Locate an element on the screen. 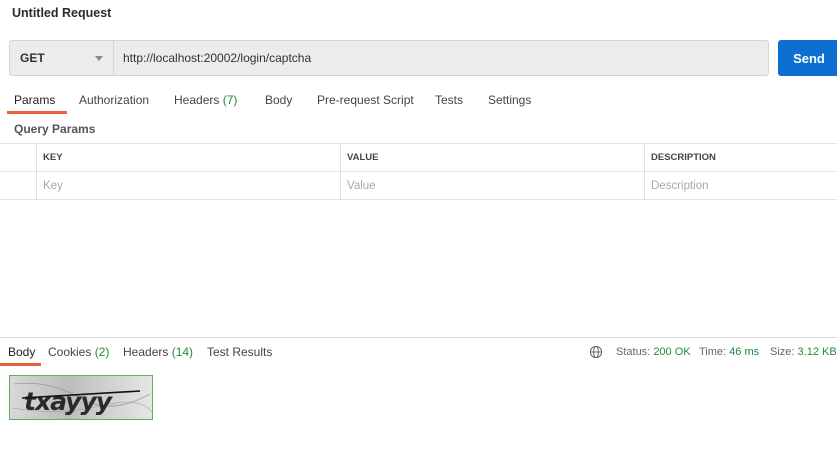 This screenshot has width=837, height=464. response-tab-test-results: Test Results is located at coordinates (239, 352).